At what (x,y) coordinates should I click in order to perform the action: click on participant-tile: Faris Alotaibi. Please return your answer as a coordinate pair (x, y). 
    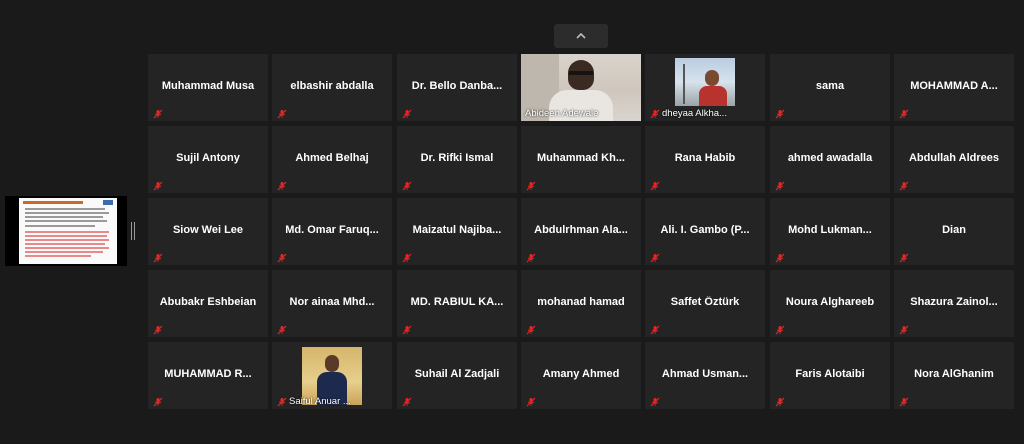
    Looking at the image, I should click on (830, 375).